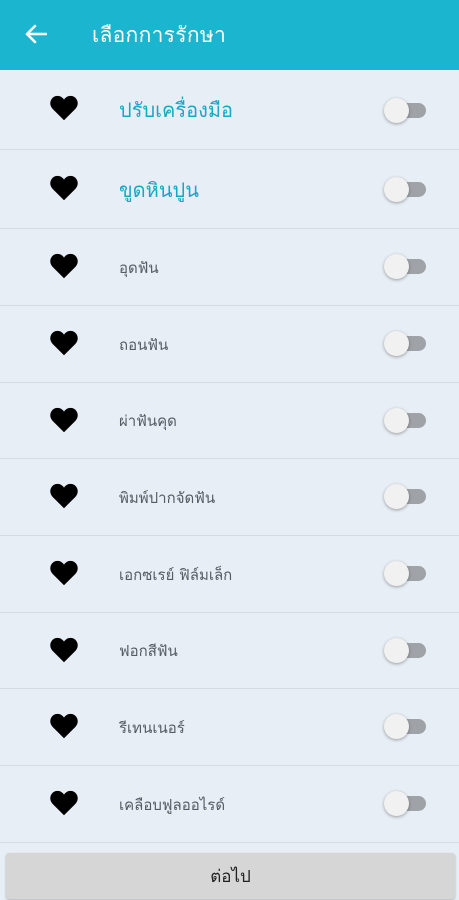 The image size is (459, 900). Describe the element at coordinates (229, 727) in the screenshot. I see `treatment-row: รีเทนเนอร์` at that location.